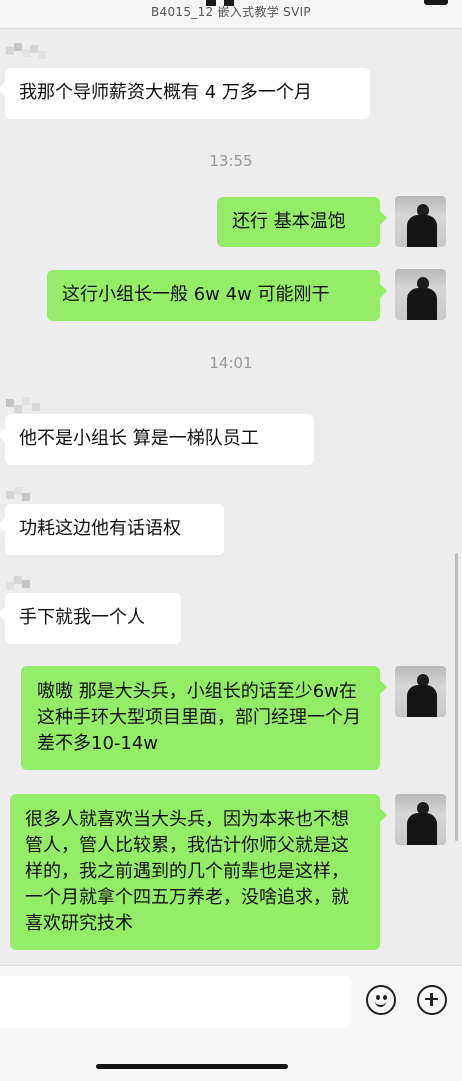 This screenshot has width=462, height=1081. What do you see at coordinates (175, 1002) in the screenshot?
I see `message-input` at bounding box center [175, 1002].